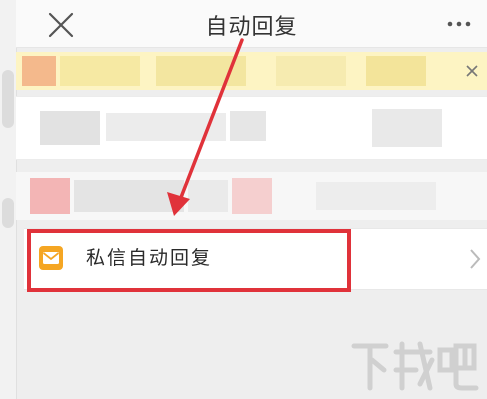 The height and width of the screenshot is (399, 487). What do you see at coordinates (251, 27) in the screenshot?
I see `page-title: 自动回复` at bounding box center [251, 27].